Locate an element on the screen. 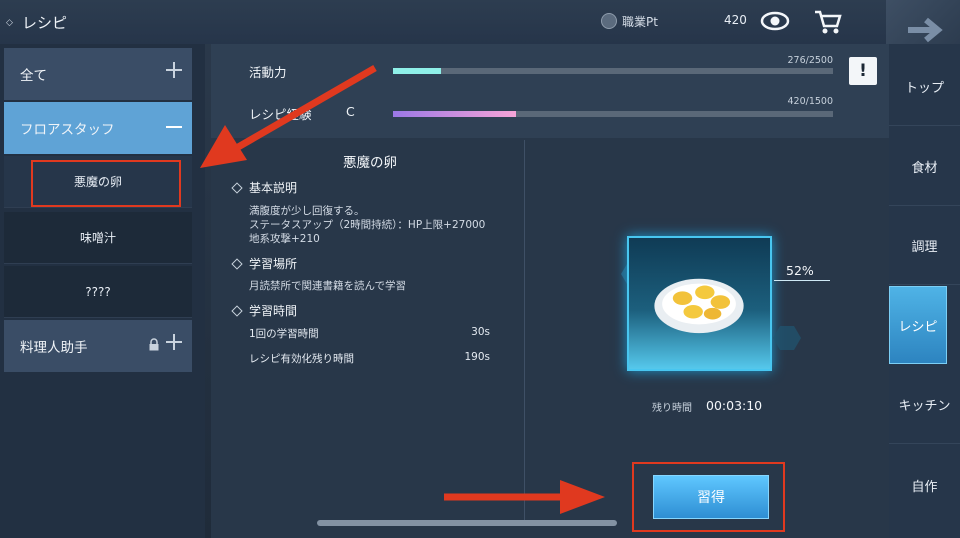 Image resolution: width=960 pixels, height=538 pixels. vitality-bar is located at coordinates (613, 71).